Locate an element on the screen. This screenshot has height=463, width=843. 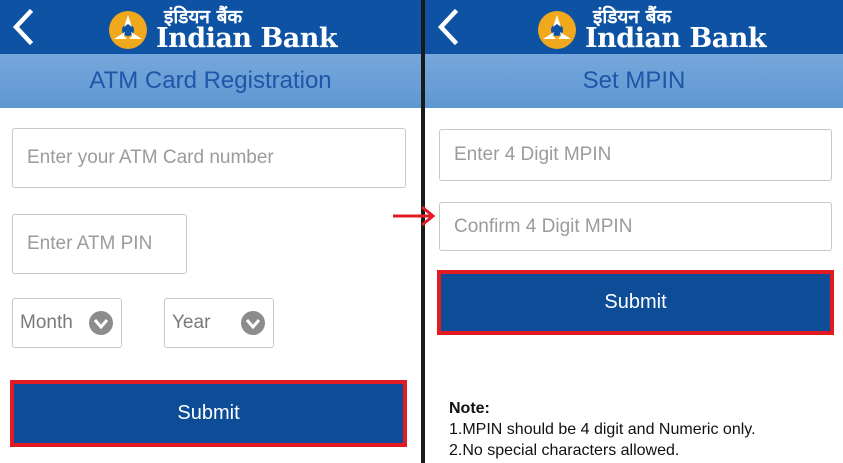
atm-pin-input: Enter ATM PIN is located at coordinates (99, 244).